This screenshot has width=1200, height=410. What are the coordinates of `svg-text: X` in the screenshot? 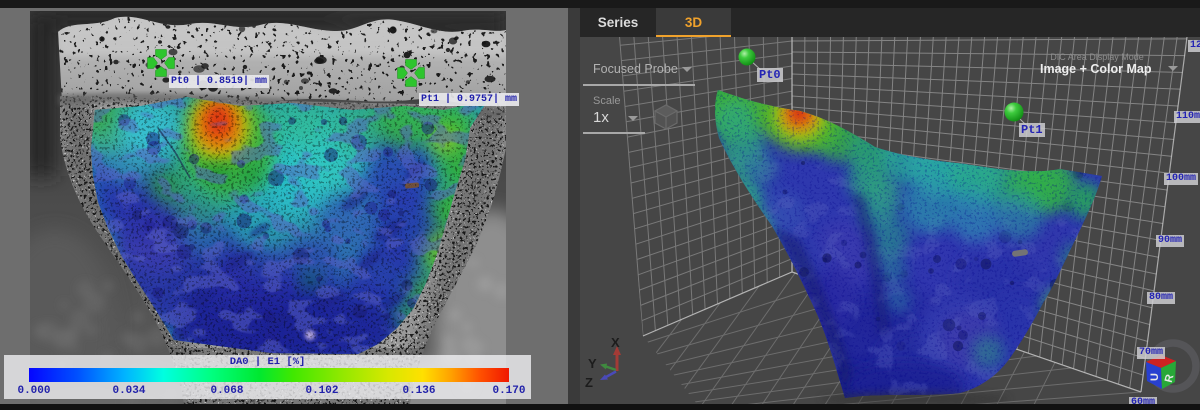 It's located at (615, 342).